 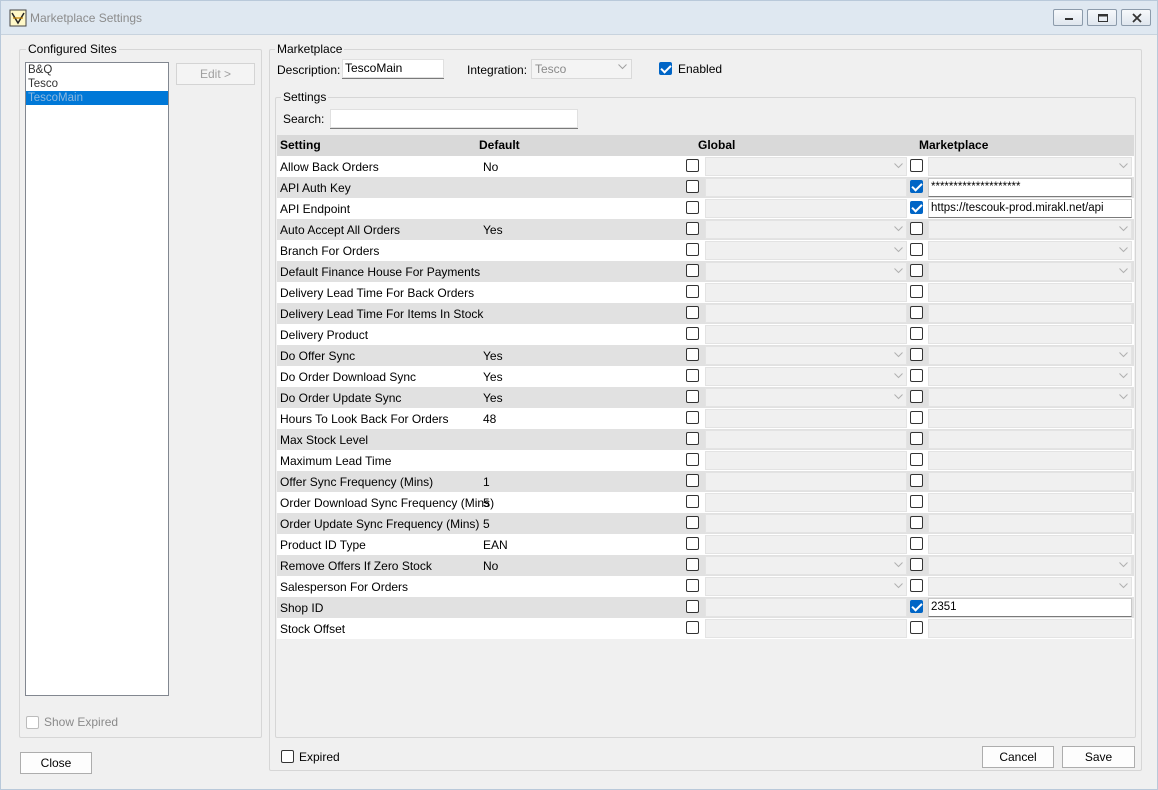 I want to click on site-list-item: Tesco, so click(x=97, y=84).